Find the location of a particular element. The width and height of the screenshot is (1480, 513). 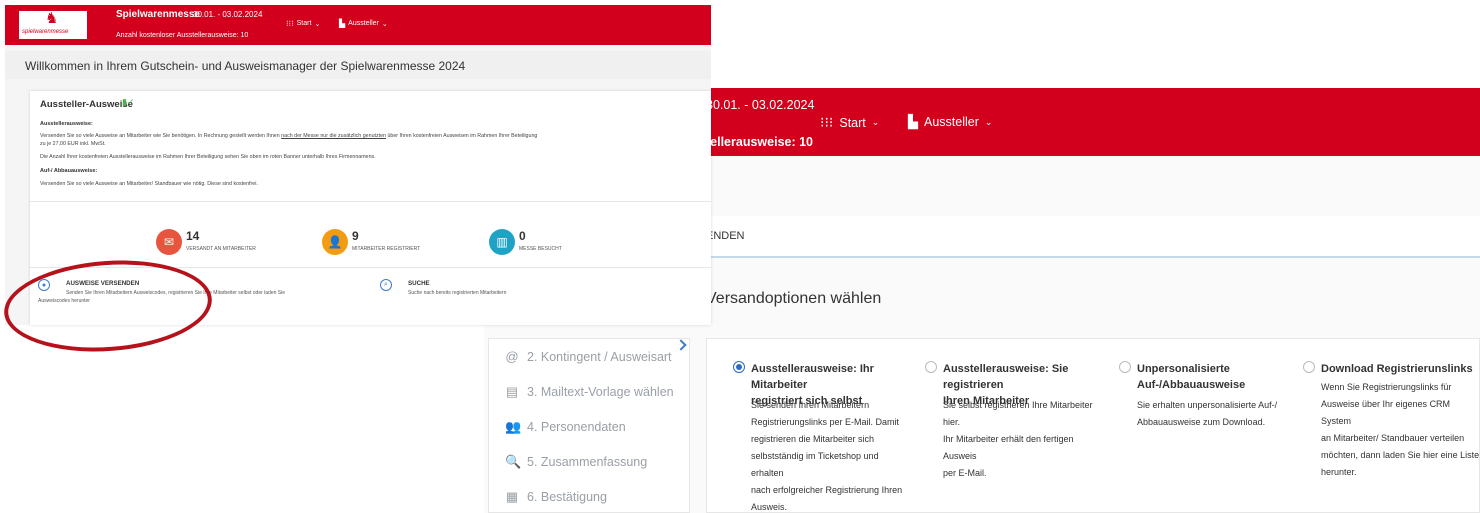

wizard-step-2: @ 2. Kontingent / Ausweisart is located at coordinates (588, 356).